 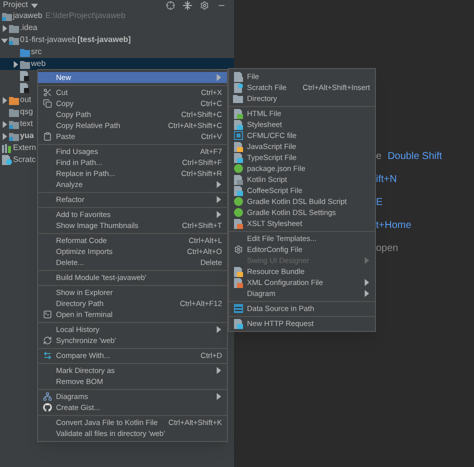 What do you see at coordinates (27, 16) in the screenshot?
I see `tree-label: javaweb` at bounding box center [27, 16].